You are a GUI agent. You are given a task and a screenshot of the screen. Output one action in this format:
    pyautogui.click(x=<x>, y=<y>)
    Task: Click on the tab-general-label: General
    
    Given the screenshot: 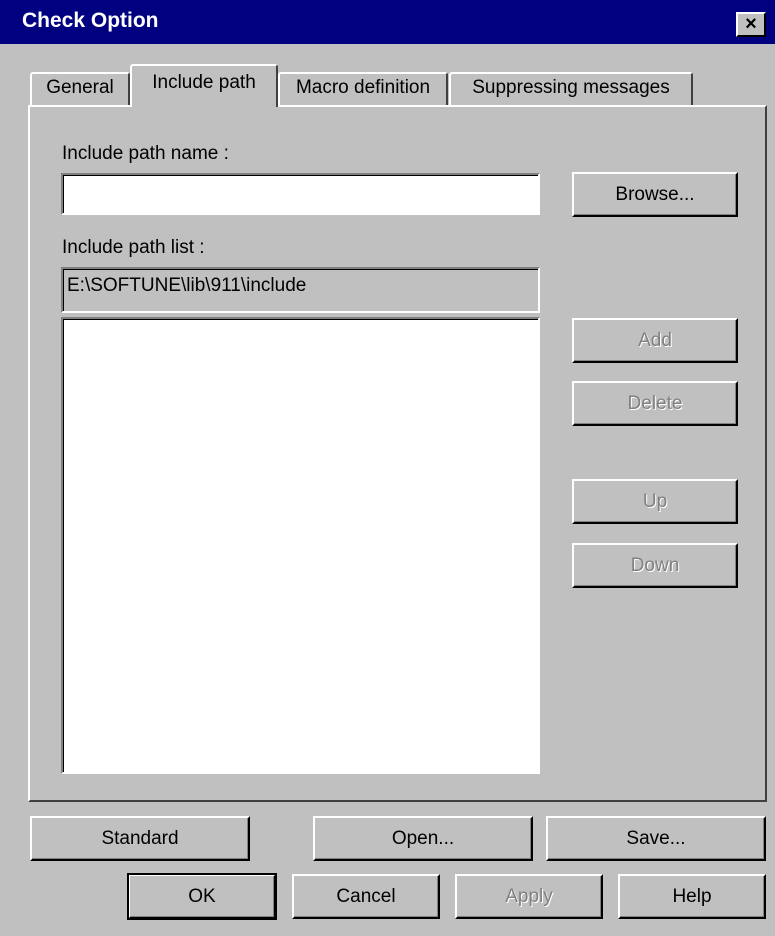 What is the action you would take?
    pyautogui.click(x=80, y=87)
    